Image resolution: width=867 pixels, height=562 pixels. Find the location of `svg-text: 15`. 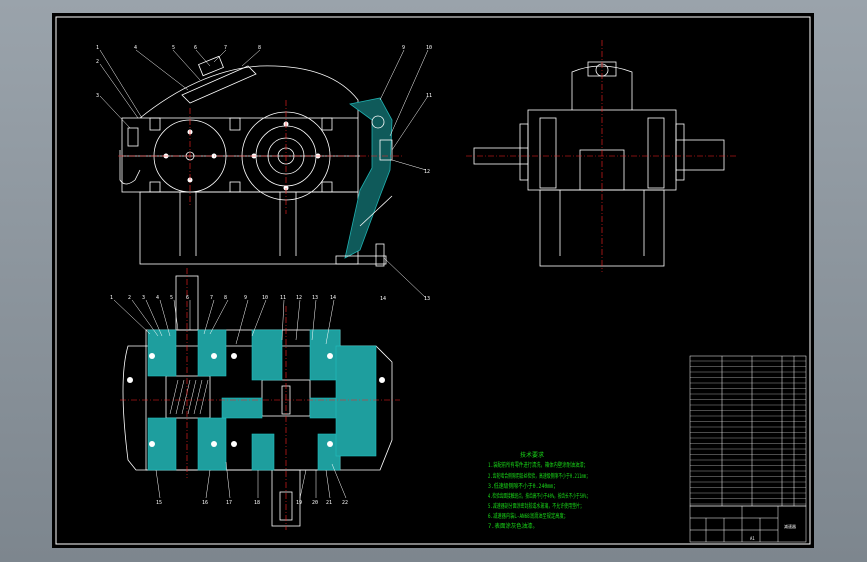

svg-text: 15 is located at coordinates (159, 503).